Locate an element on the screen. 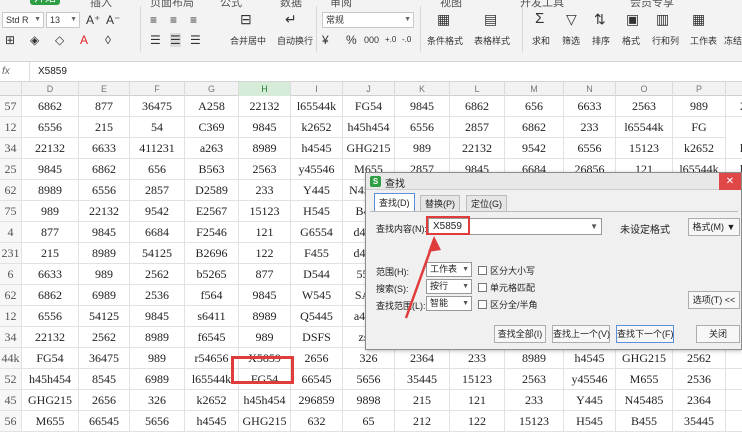 This screenshot has width=742, height=444. table-cell: G6554 is located at coordinates (317, 232).